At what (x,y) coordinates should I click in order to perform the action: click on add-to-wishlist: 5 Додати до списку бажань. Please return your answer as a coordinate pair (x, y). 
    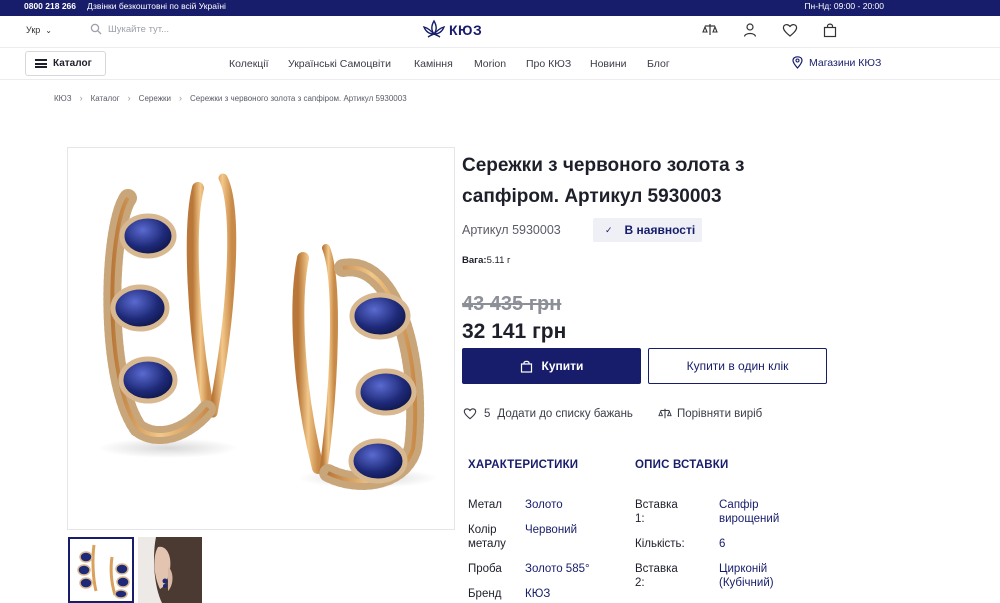
    Looking at the image, I should click on (548, 413).